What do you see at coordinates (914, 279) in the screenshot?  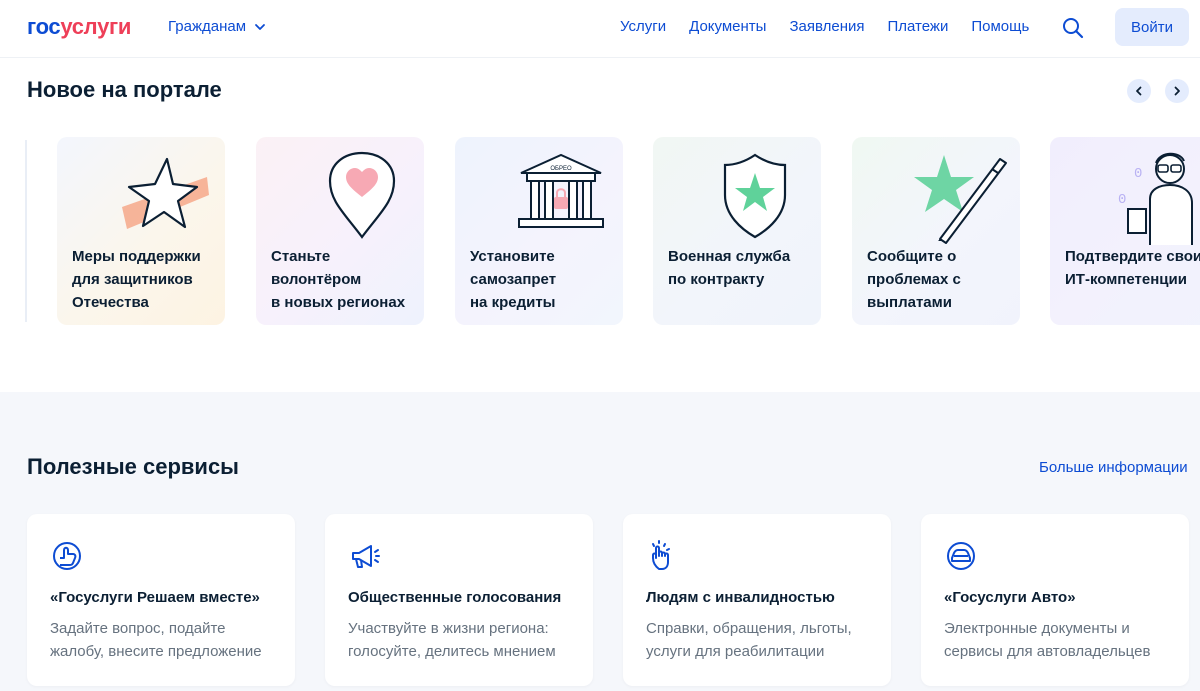 I see `news-card-text: Сообщите о проблемах с выплатами` at bounding box center [914, 279].